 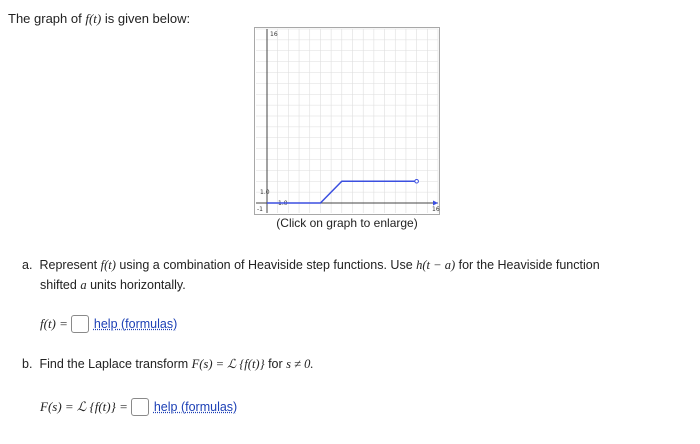 I want to click on graph-frame, so click(x=347, y=121).